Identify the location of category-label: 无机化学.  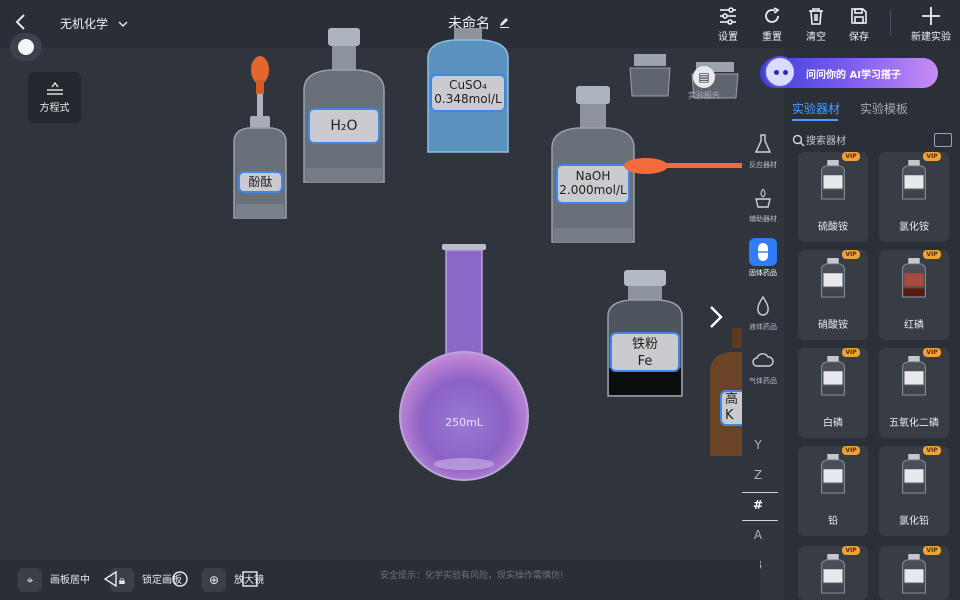
(84, 24).